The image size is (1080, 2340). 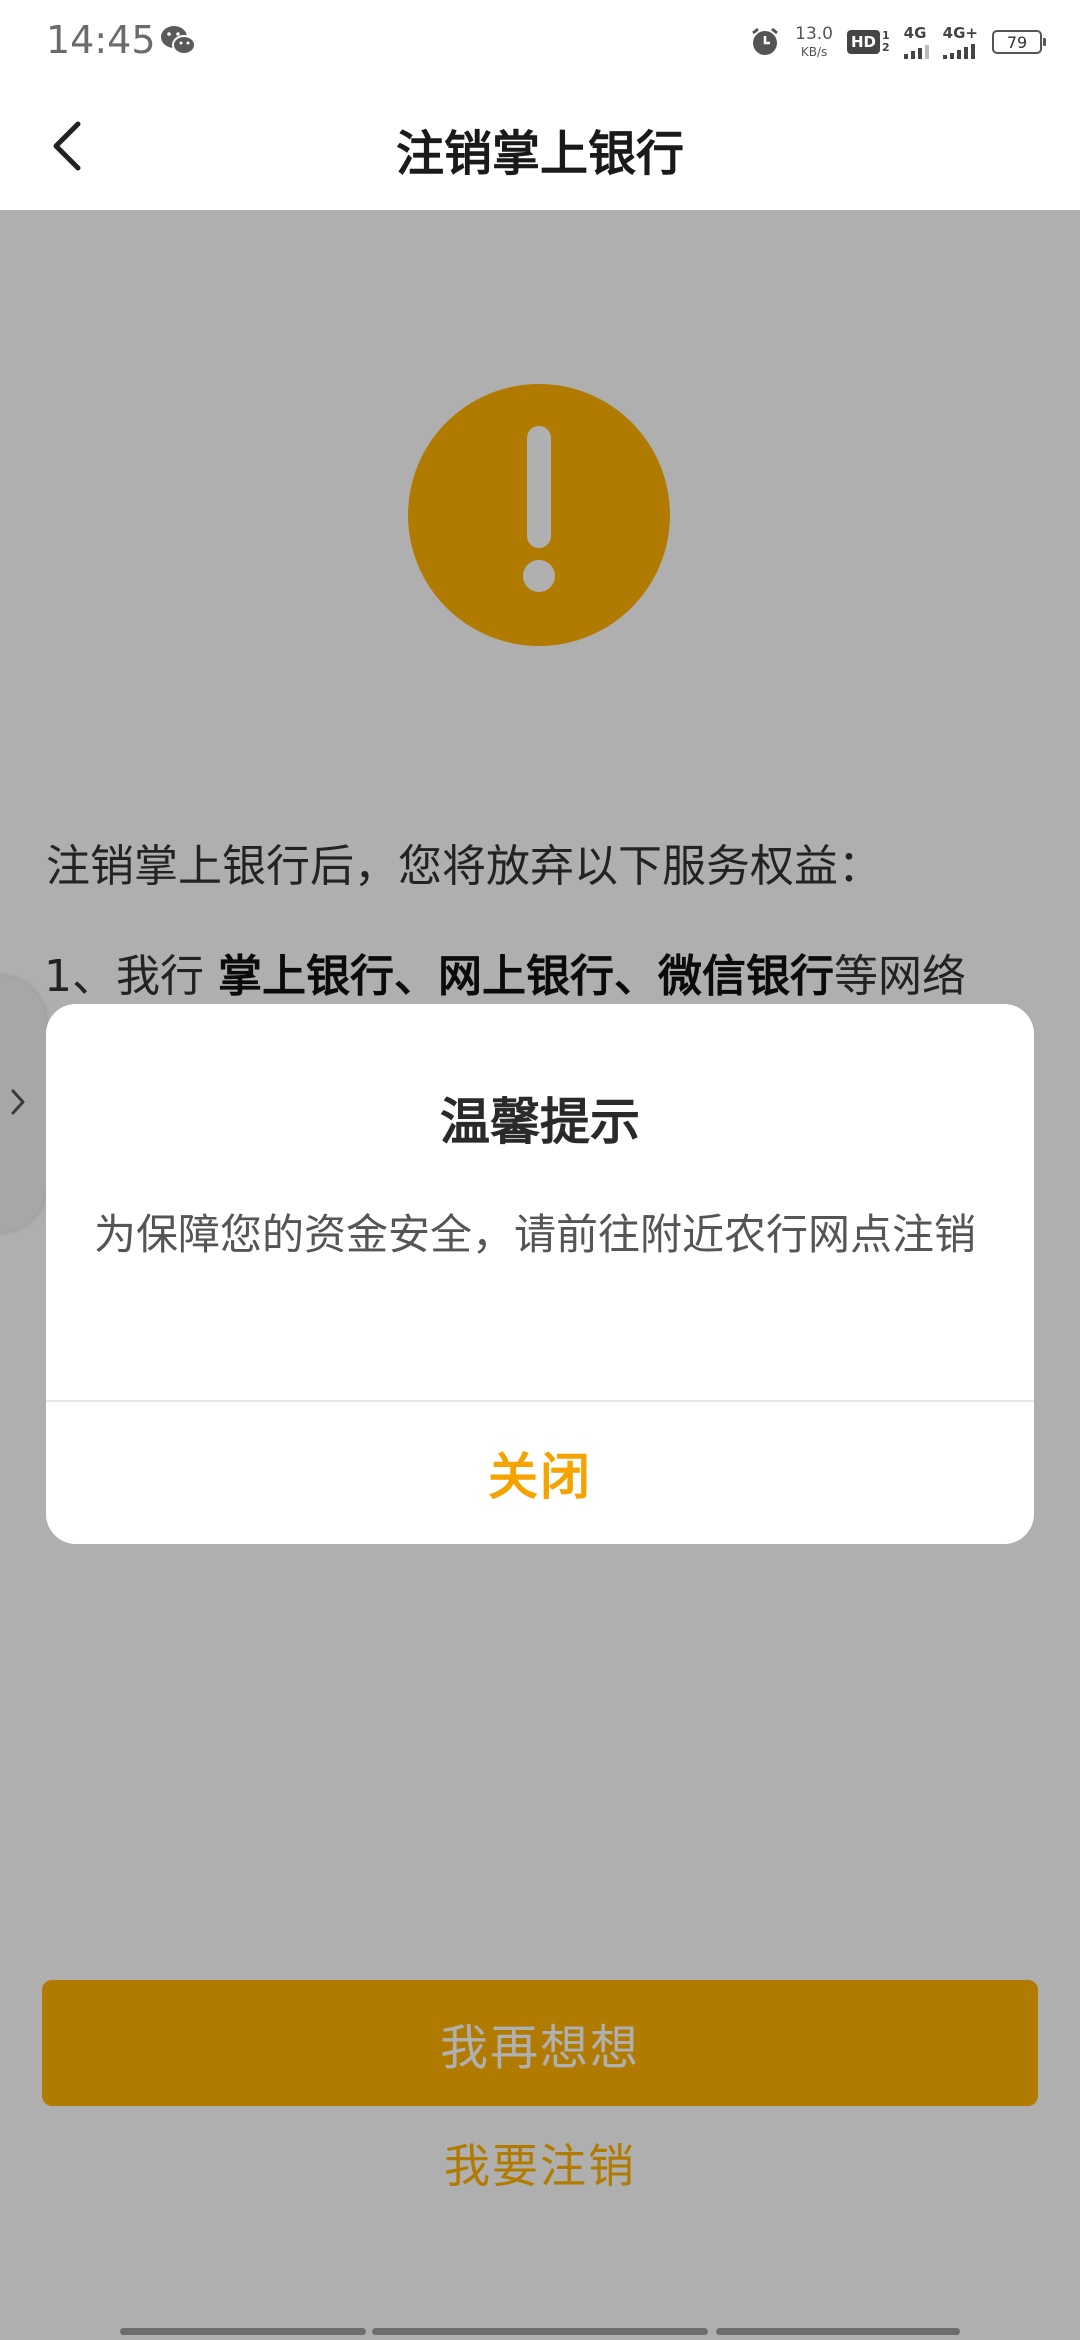 What do you see at coordinates (540, 1473) in the screenshot?
I see `dialog-close-button: 关闭` at bounding box center [540, 1473].